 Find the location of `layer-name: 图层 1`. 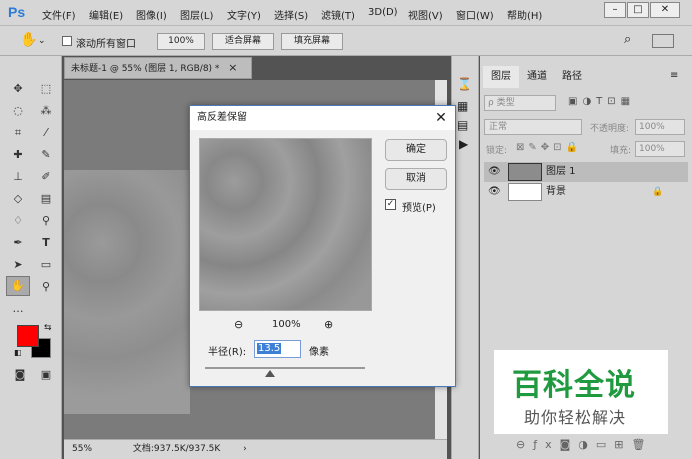

layer-name: 图层 1 is located at coordinates (561, 172).